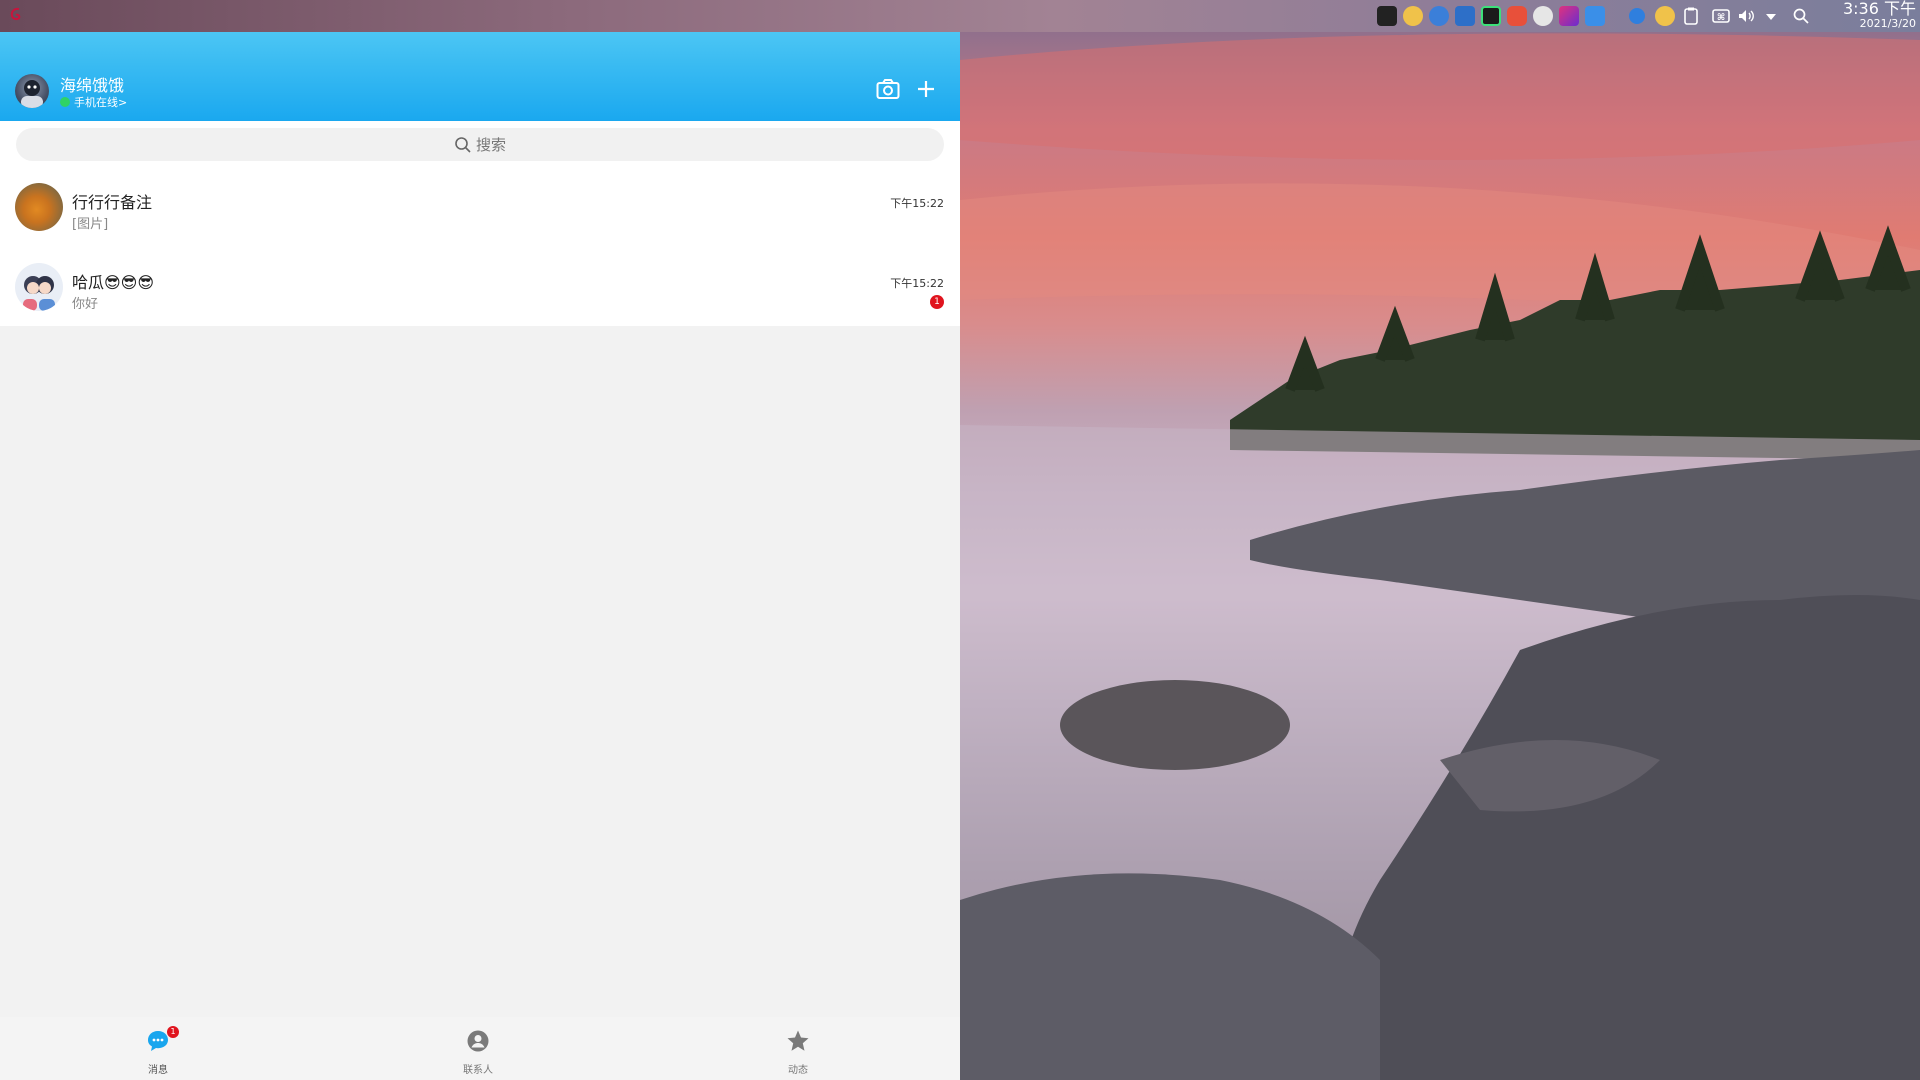 Image resolution: width=1920 pixels, height=1080 pixels. I want to click on pycharm-icon, so click(1491, 16).